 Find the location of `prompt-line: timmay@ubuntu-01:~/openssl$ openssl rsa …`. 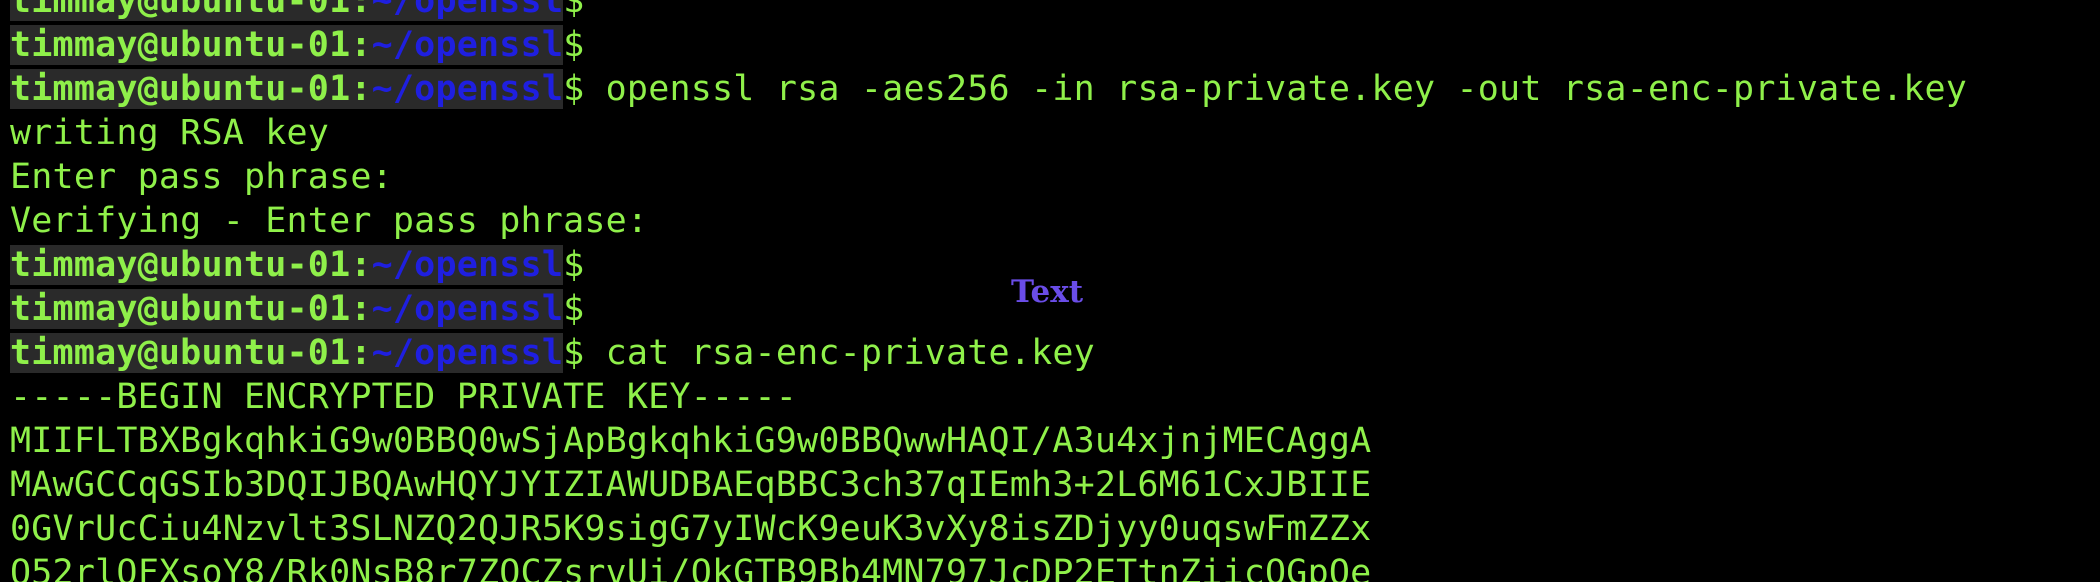

prompt-line: timmay@ubuntu-01:~/openssl$ openssl rsa … is located at coordinates (1050, 89).